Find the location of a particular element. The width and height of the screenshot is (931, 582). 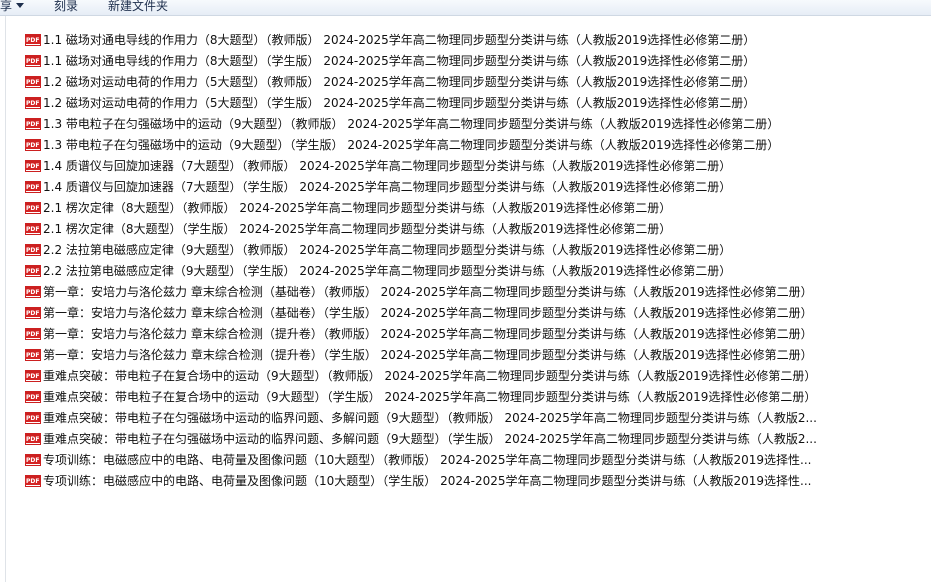

navigation-pane-divider is located at coordinates (5, 299).